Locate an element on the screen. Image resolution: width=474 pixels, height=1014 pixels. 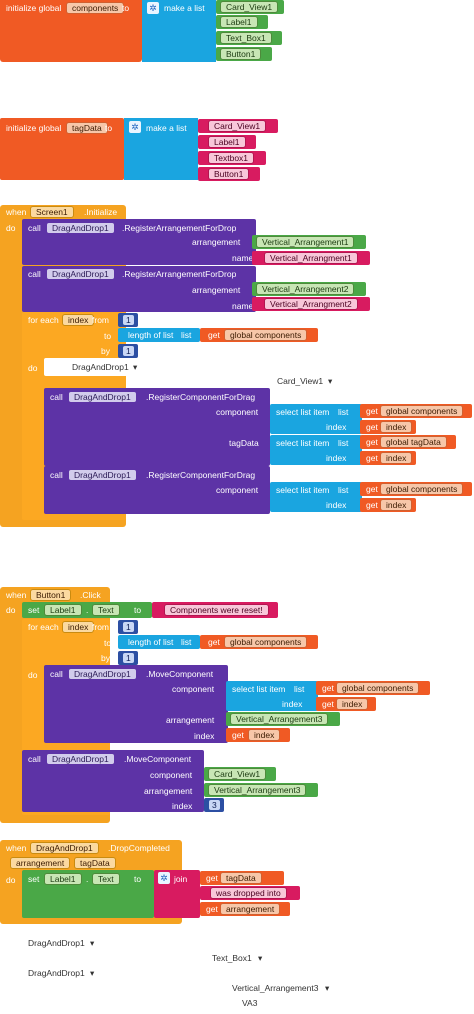
text-field: Card_View1 is located at coordinates (237, 126).